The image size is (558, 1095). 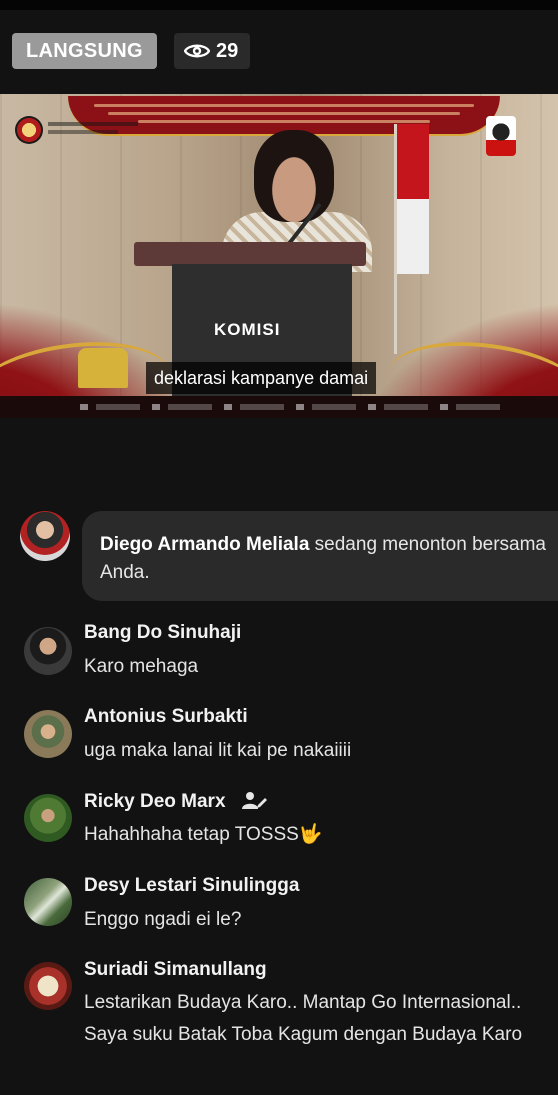 What do you see at coordinates (103, 368) in the screenshot?
I see `yellow-chair` at bounding box center [103, 368].